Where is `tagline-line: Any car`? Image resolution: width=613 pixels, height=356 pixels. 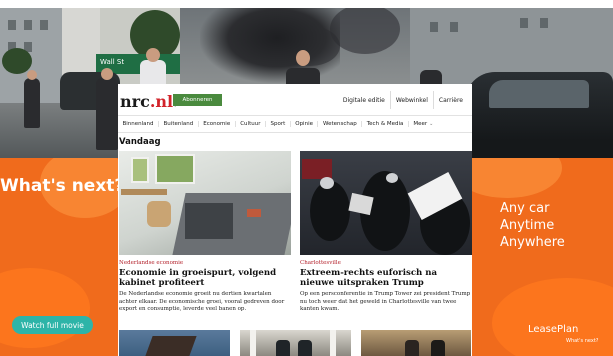
tagline-line: Any car is located at coordinates (525, 208).